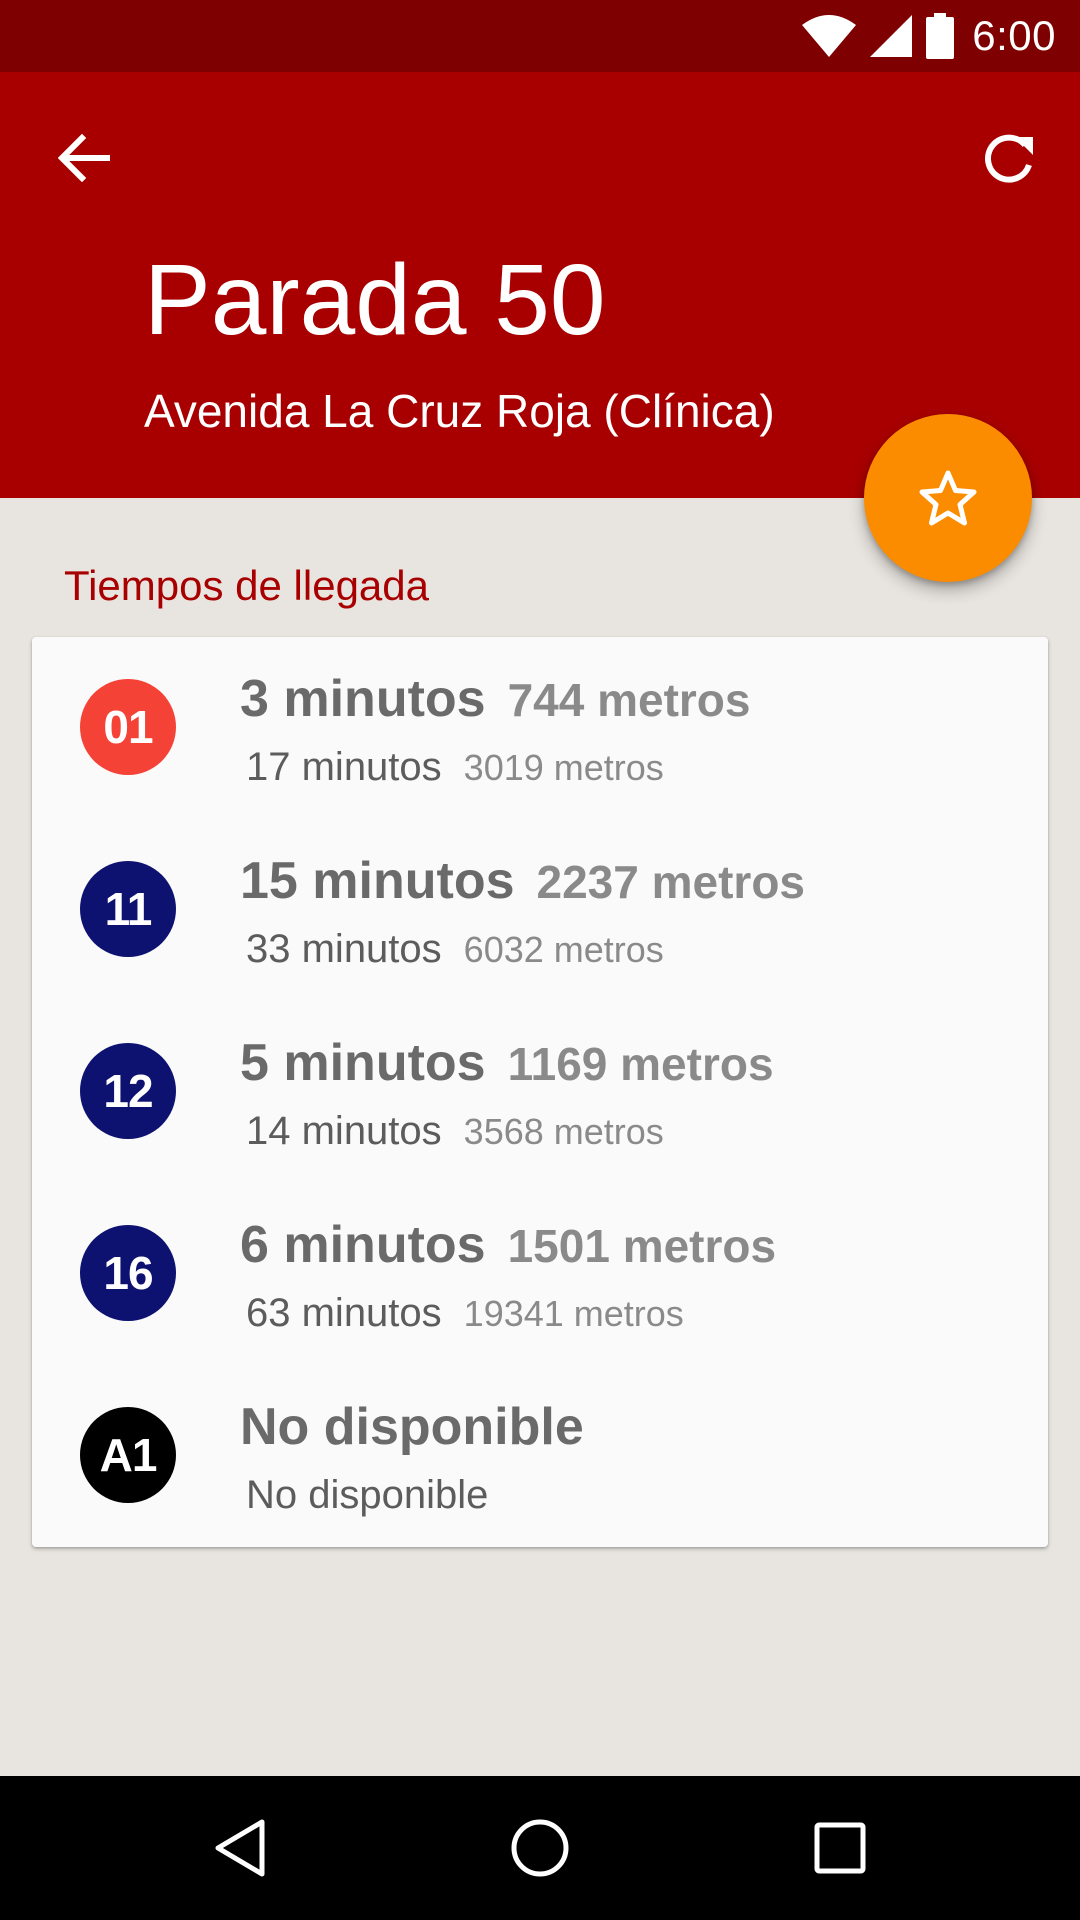 This screenshot has width=1080, height=1920. What do you see at coordinates (128, 1091) in the screenshot?
I see `line-badge: 12` at bounding box center [128, 1091].